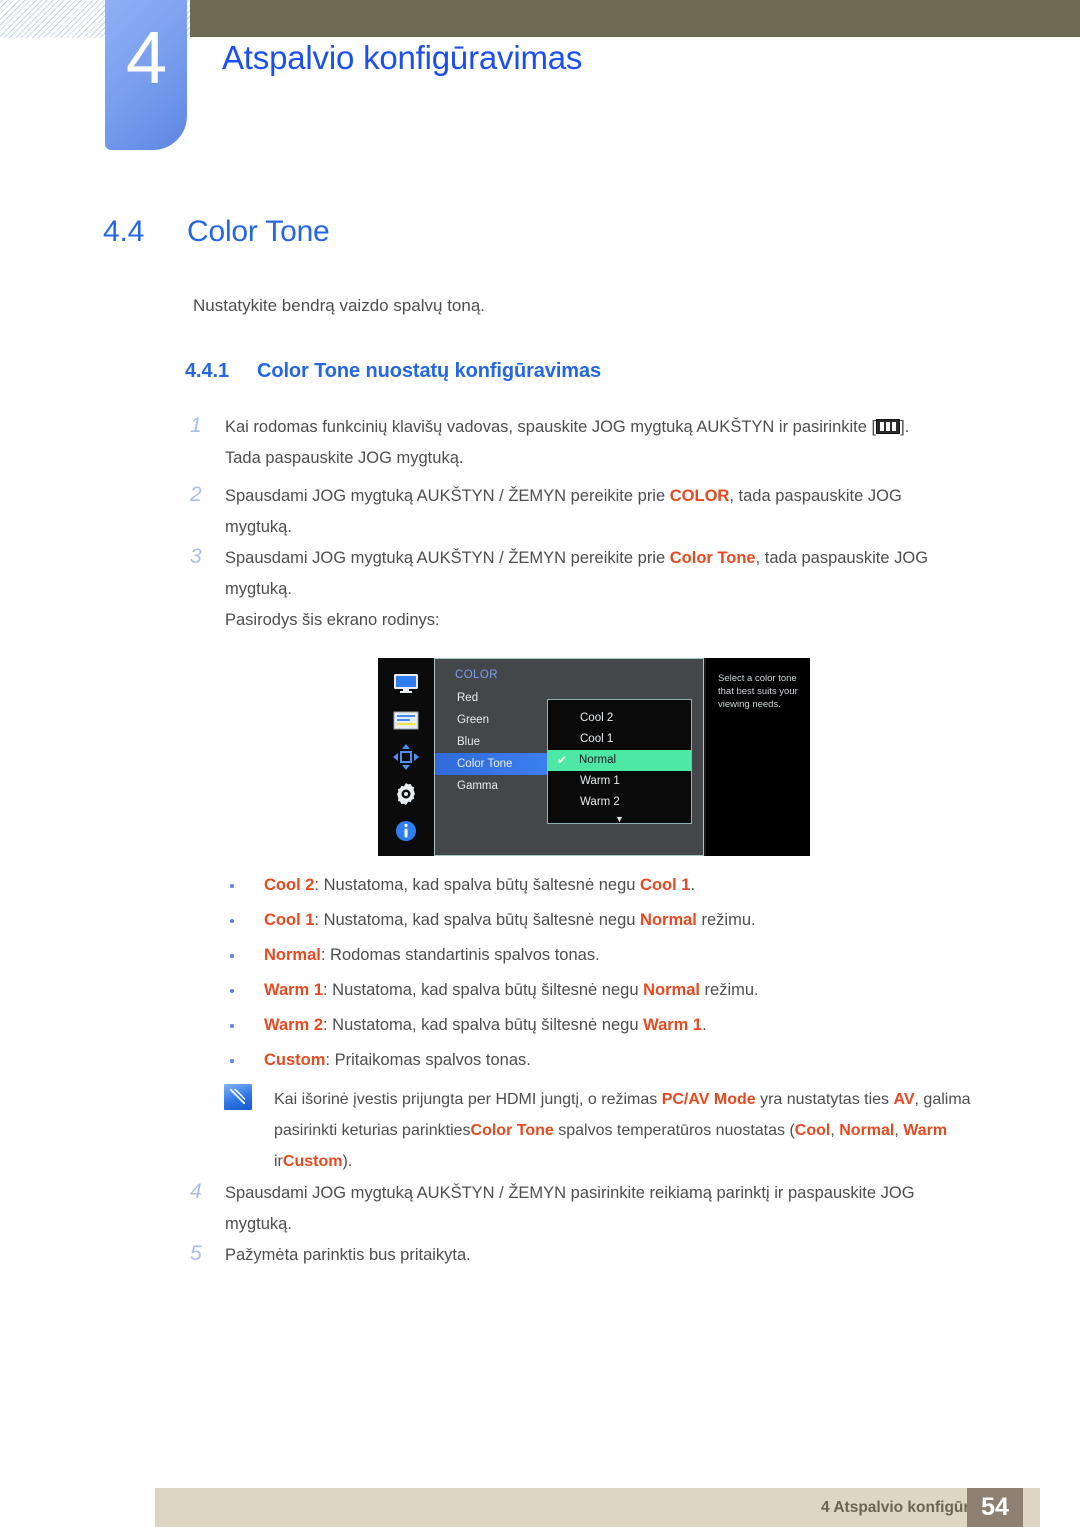 This screenshot has width=1080, height=1527. What do you see at coordinates (295, 1060) in the screenshot?
I see `bullet-term: Custom` at bounding box center [295, 1060].